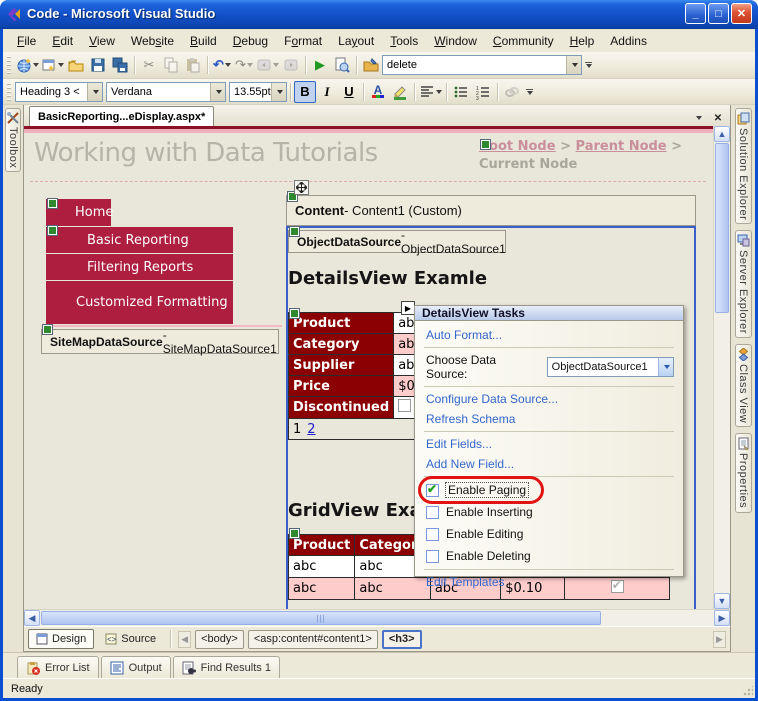  I want to click on font-size-combobox-value: 13.55pt, so click(250, 92).